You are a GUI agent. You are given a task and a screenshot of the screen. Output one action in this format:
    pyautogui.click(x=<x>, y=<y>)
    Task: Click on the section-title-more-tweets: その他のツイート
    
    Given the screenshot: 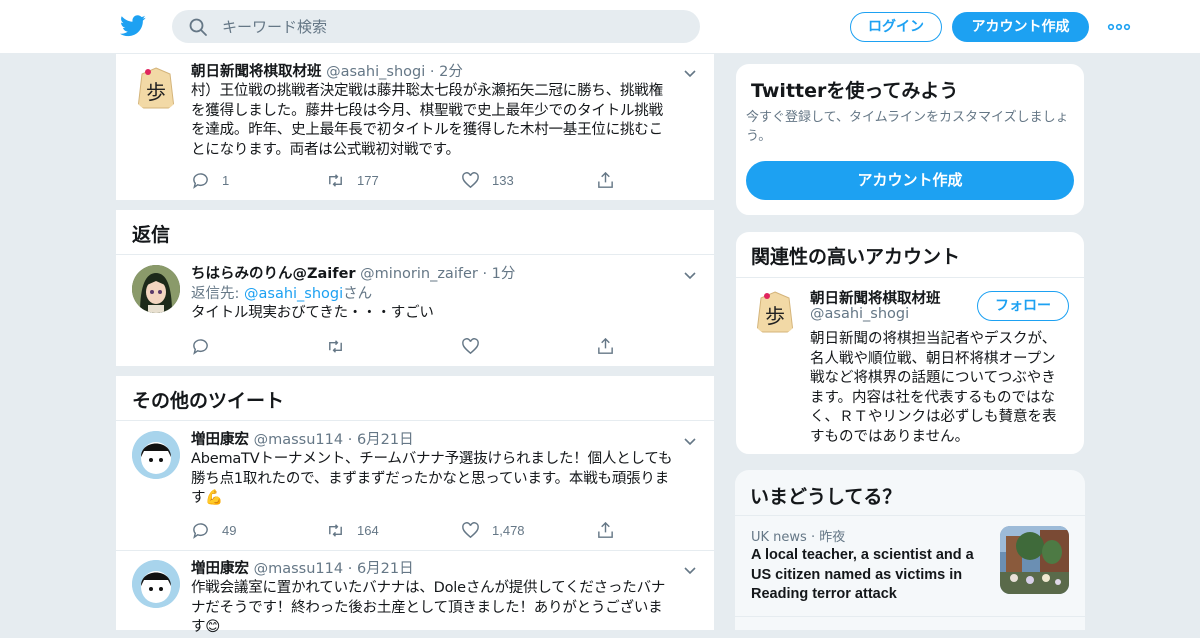 What is the action you would take?
    pyautogui.click(x=208, y=401)
    